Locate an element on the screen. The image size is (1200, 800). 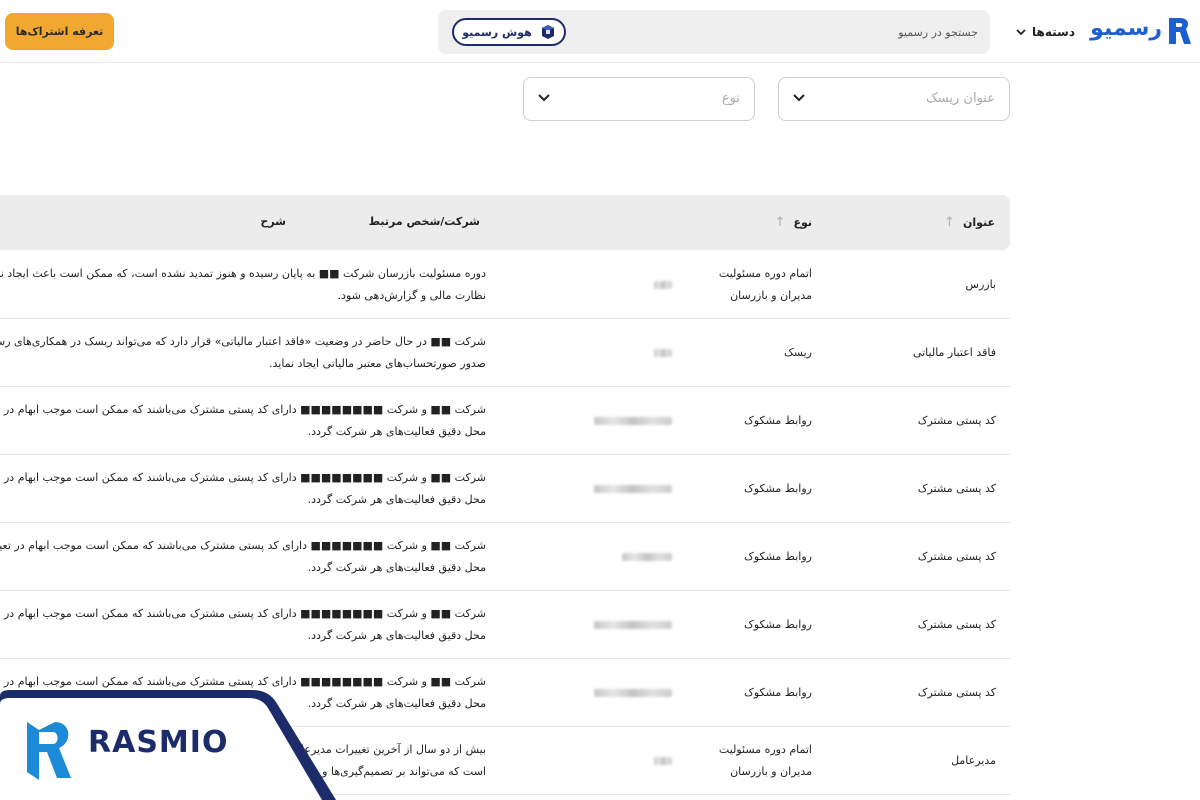
description-line: نظارت مالی و گزارش‌دهی شود. is located at coordinates (411, 295).